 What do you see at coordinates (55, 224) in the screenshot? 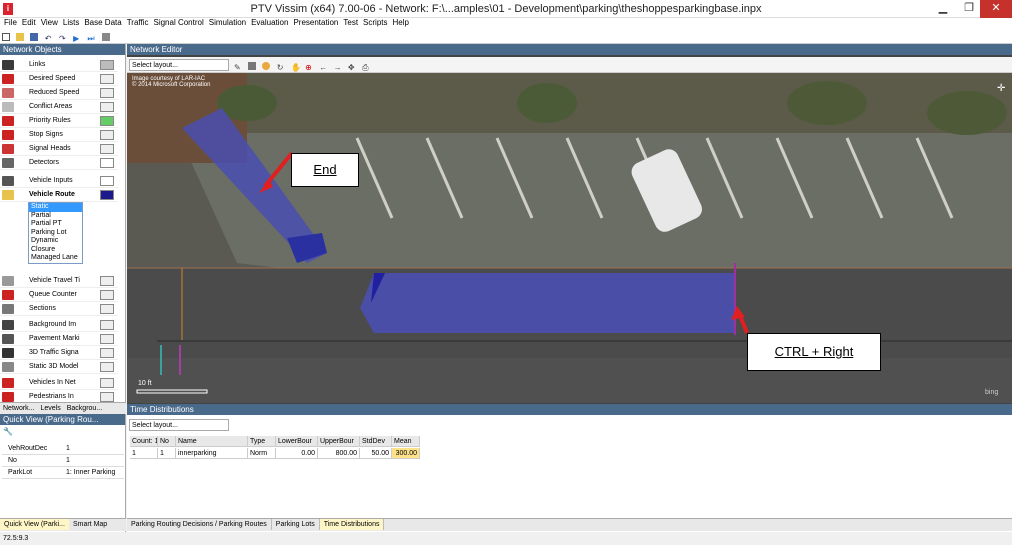
I see `route-type-option: Partial PT` at bounding box center [55, 224].